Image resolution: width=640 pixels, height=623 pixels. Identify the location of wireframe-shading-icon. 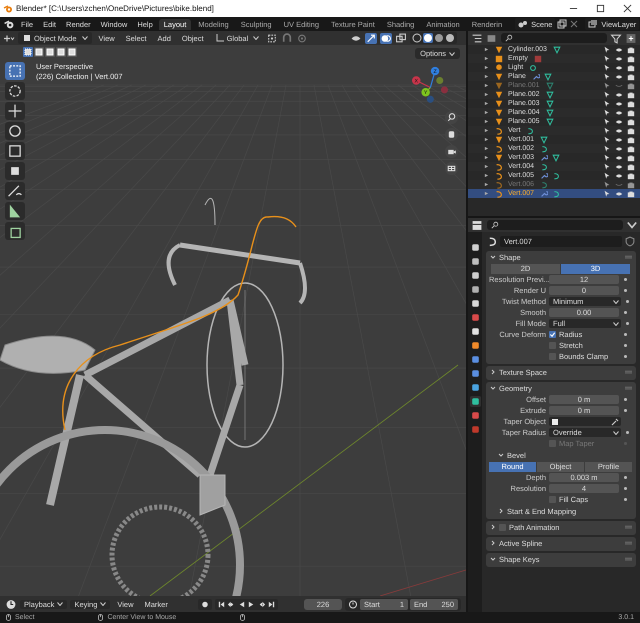
(417, 38).